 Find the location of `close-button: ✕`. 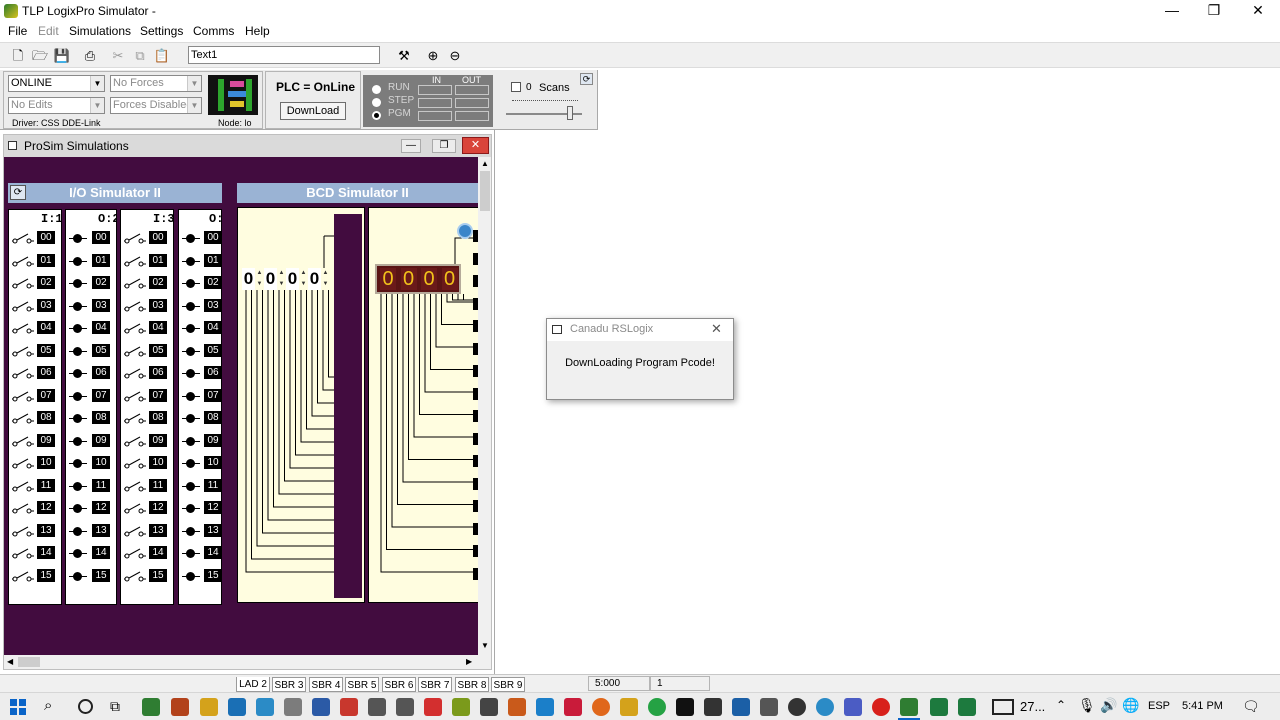

close-button: ✕ is located at coordinates (1258, 11).